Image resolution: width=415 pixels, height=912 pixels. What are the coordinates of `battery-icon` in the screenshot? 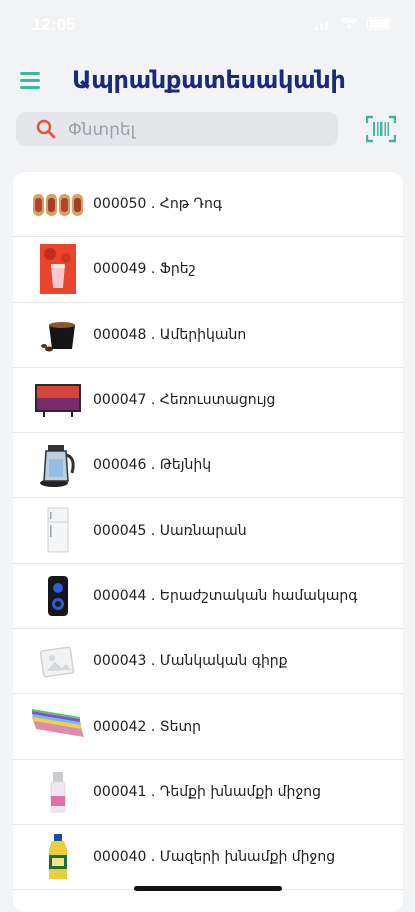 It's located at (379, 23).